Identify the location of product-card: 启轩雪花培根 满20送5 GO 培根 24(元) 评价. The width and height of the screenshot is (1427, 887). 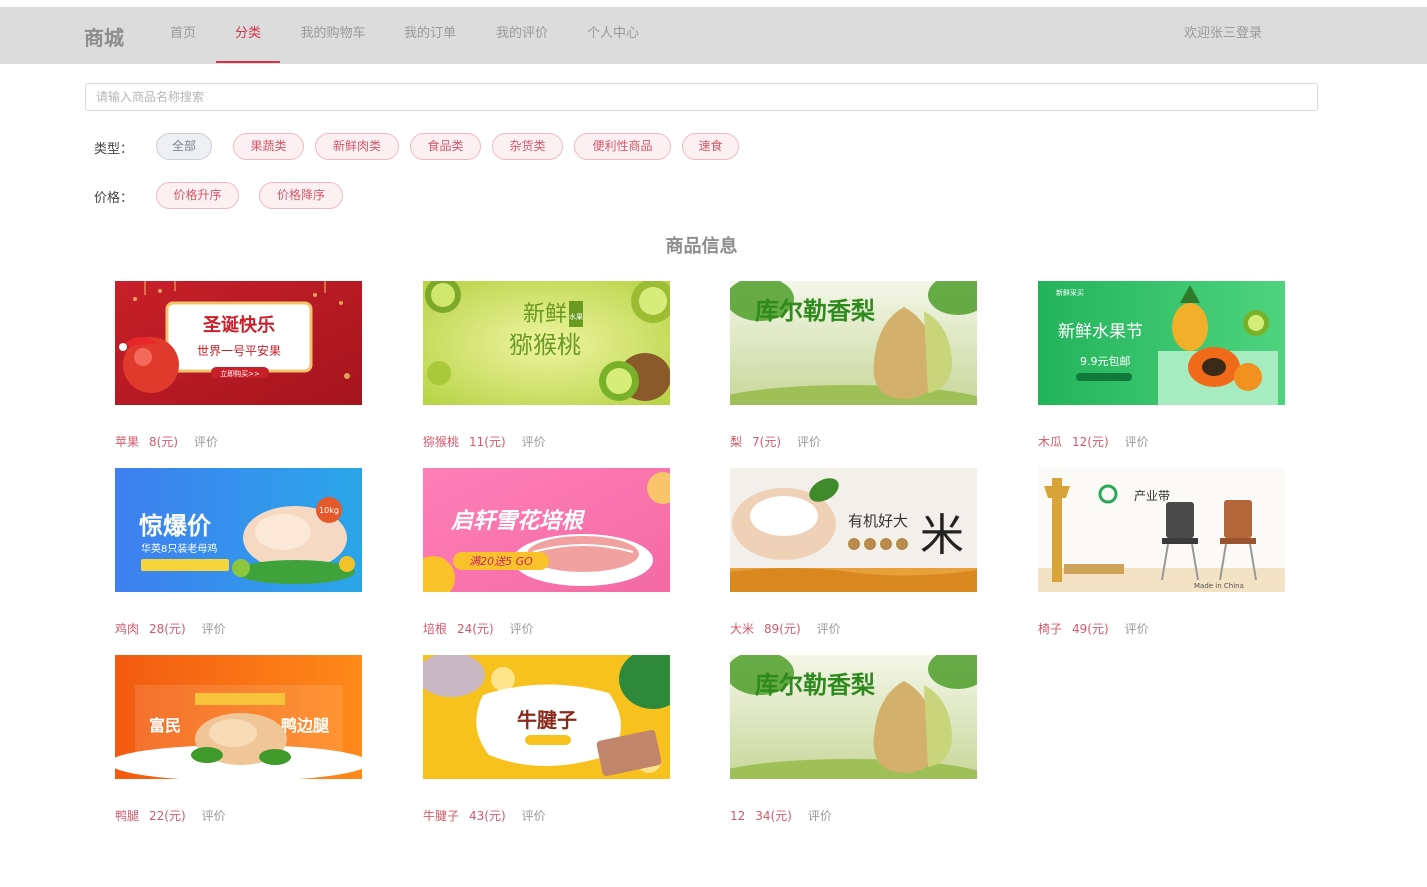
(546, 552).